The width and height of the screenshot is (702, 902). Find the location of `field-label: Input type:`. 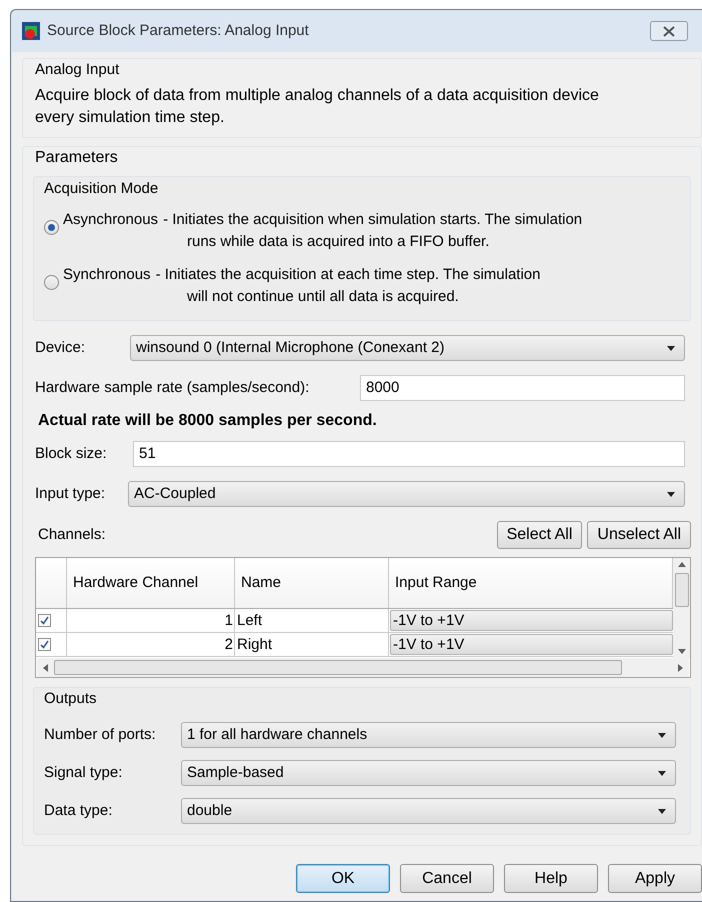

field-label: Input type: is located at coordinates (70, 494).